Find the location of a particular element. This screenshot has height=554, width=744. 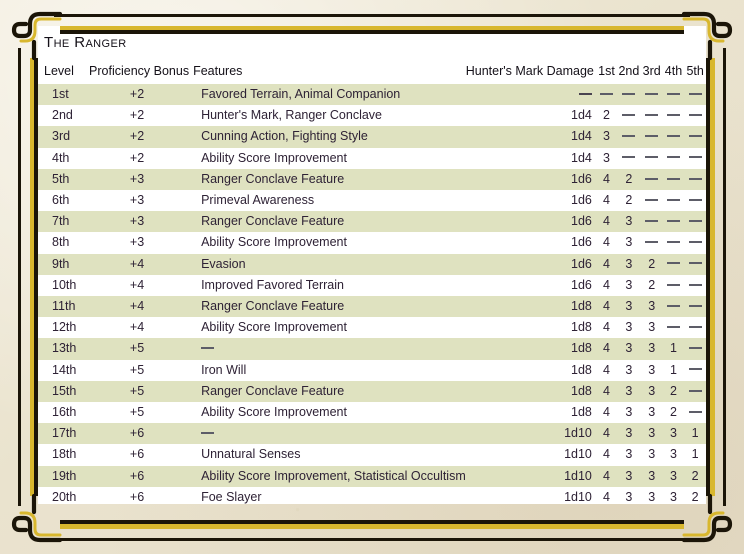

frame-inner-left is located at coordinates (36, 277).